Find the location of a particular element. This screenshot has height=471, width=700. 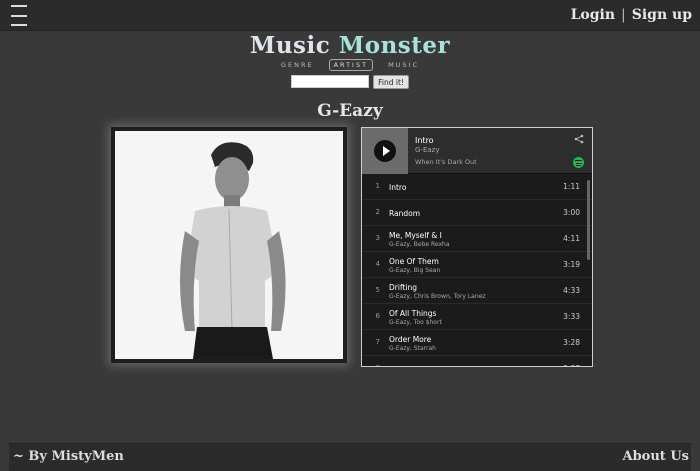

share-icon is located at coordinates (579, 139).